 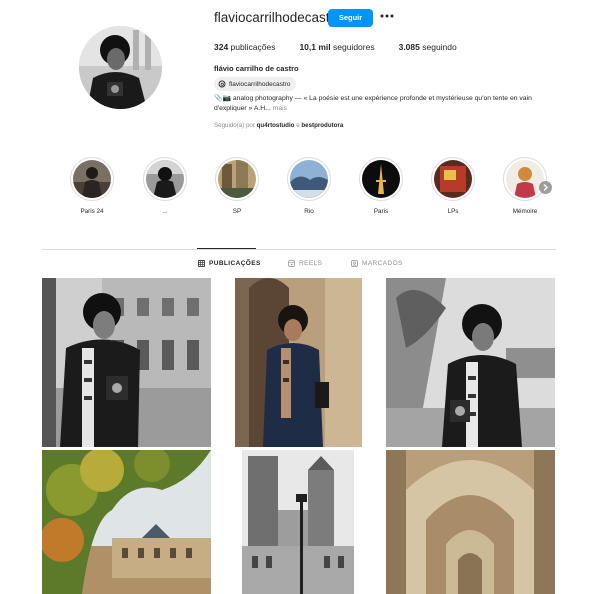 I want to click on highlight-label: SP, so click(x=237, y=211).